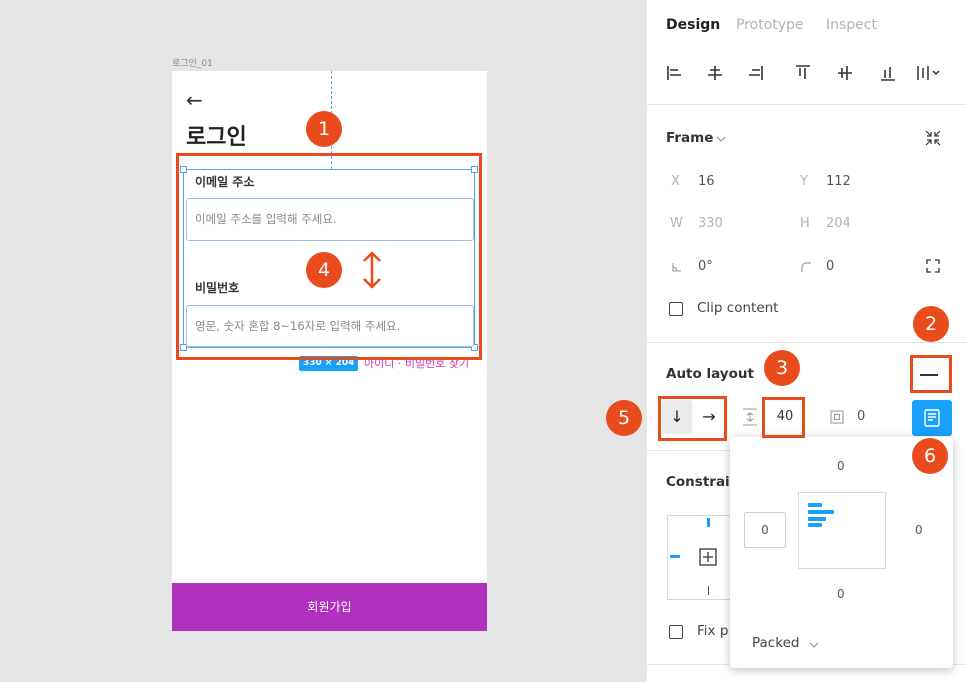 The image size is (966, 682). What do you see at coordinates (838, 181) in the screenshot?
I see `y-value: 112` at bounding box center [838, 181].